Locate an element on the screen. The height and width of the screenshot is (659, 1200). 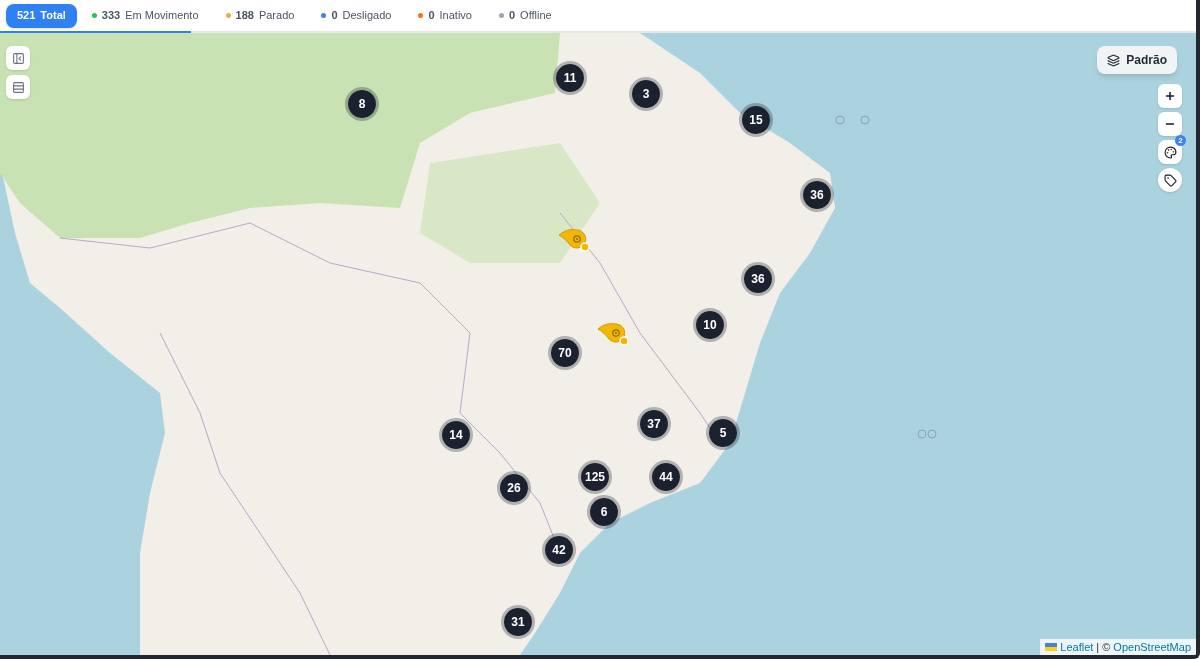
tag-icon is located at coordinates (1170, 180).